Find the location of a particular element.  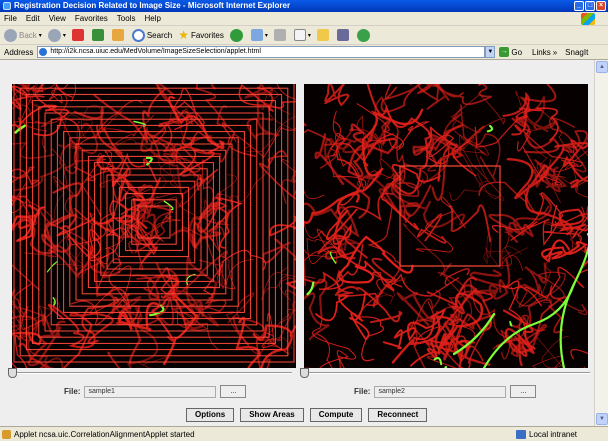

action-buttons: Options Show Areas Compute Reconnect is located at coordinates (307, 415).